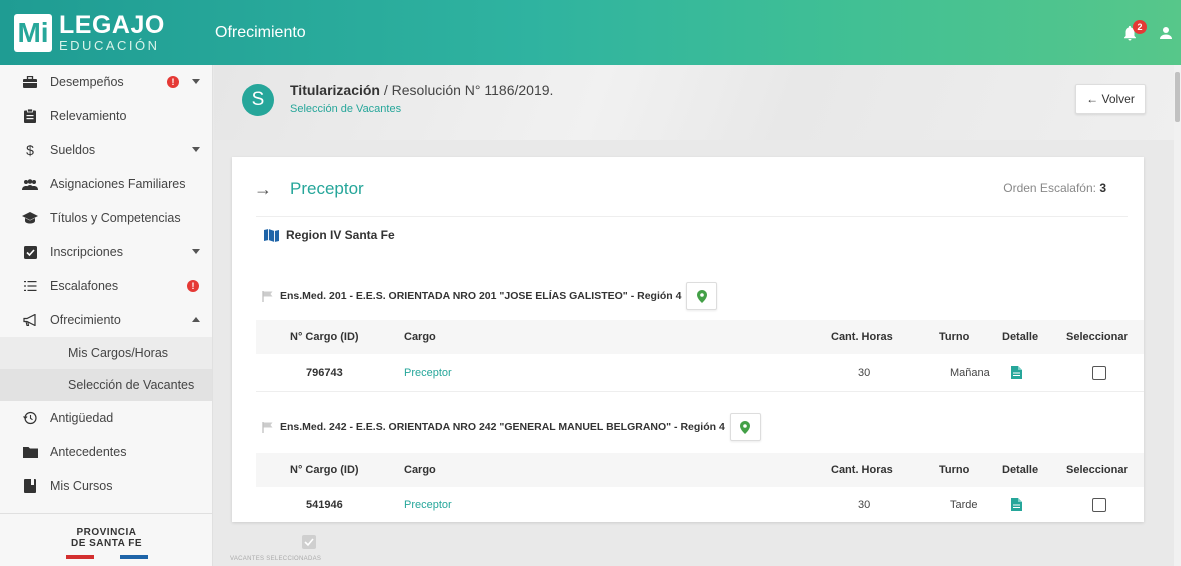 This screenshot has width=1181, height=566. What do you see at coordinates (106, 543) in the screenshot?
I see `provincia-line2: DE SANTA FE` at bounding box center [106, 543].